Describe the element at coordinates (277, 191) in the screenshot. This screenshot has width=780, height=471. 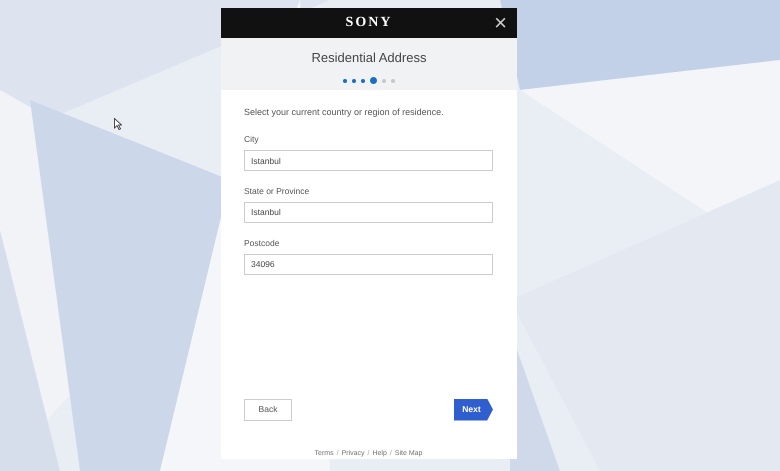
I see `field-label: State or Province` at that location.